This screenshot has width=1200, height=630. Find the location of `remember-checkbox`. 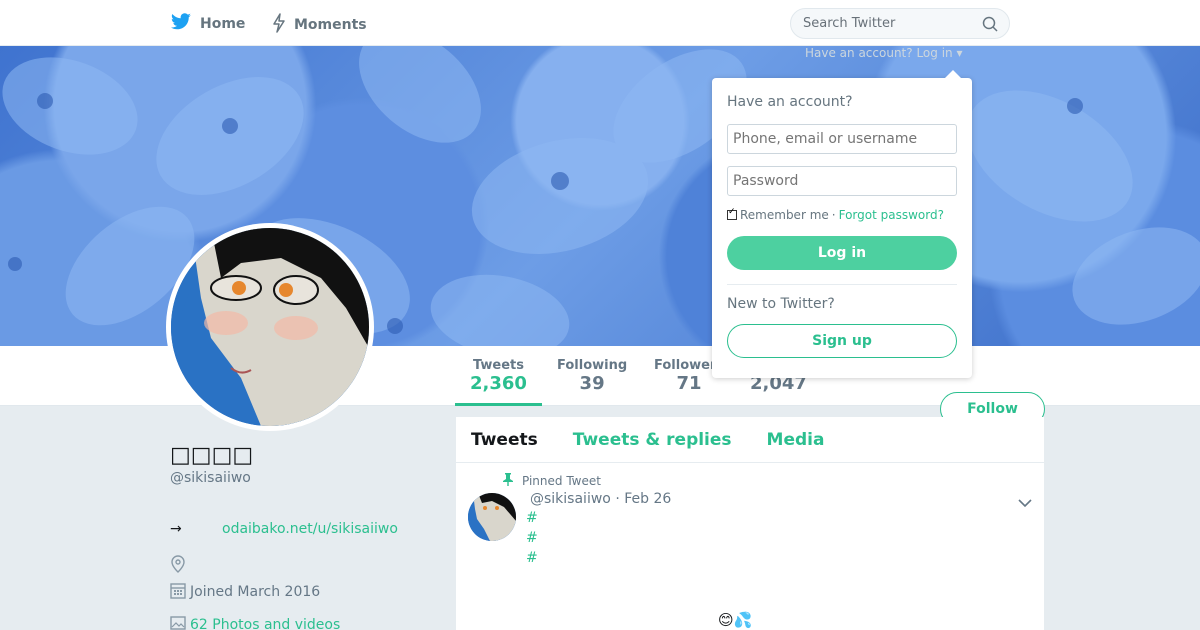

remember-checkbox is located at coordinates (732, 213).